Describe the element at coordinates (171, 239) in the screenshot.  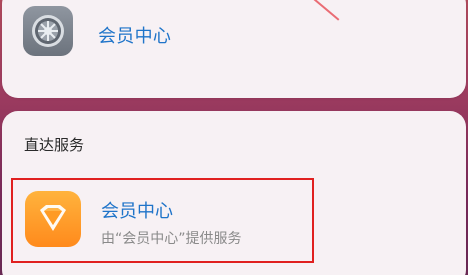
I see `direct-service-subtitle: 由“会员中心”提供服务` at that location.